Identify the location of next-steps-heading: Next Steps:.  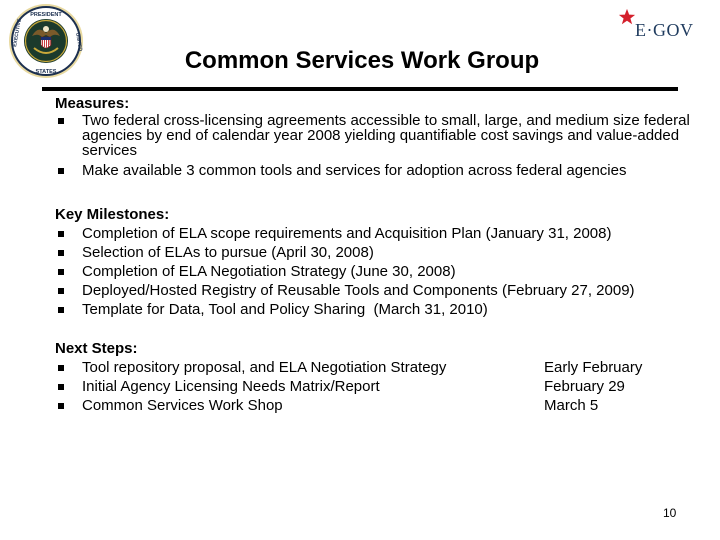
(96, 348).